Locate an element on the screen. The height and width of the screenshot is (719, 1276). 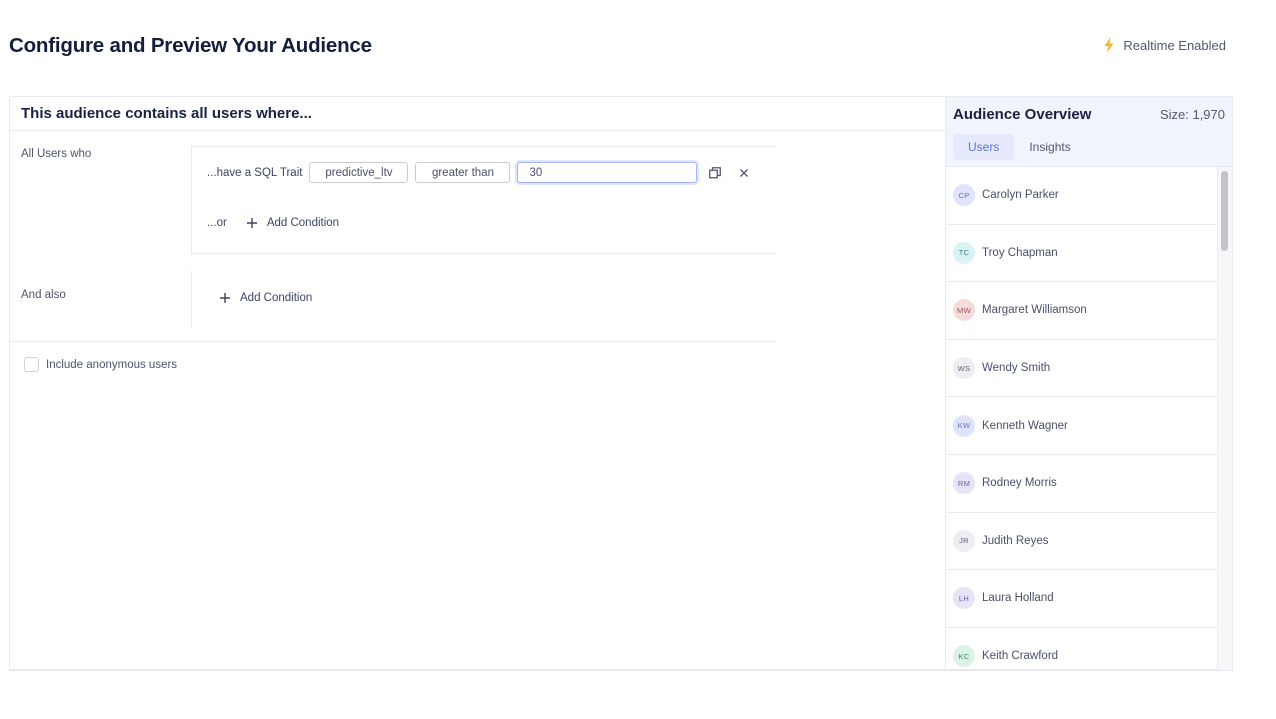
group-label-and-also: And also is located at coordinates (43, 295).